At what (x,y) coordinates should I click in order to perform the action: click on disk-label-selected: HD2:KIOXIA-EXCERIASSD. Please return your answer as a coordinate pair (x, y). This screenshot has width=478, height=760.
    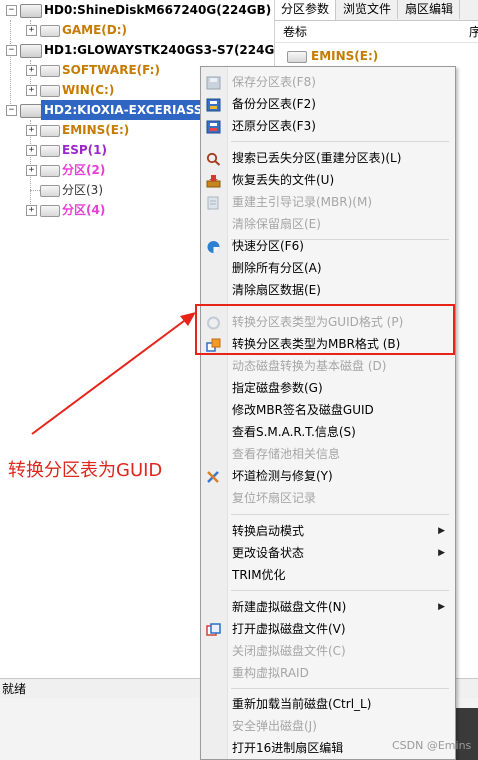
    Looking at the image, I should click on (128, 110).